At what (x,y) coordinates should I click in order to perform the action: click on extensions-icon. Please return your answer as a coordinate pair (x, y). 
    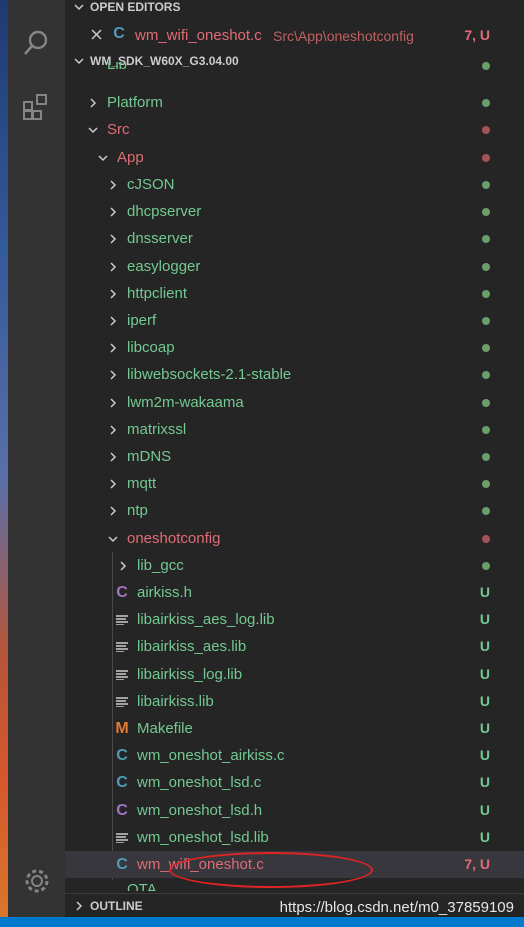
    Looking at the image, I should click on (36, 107).